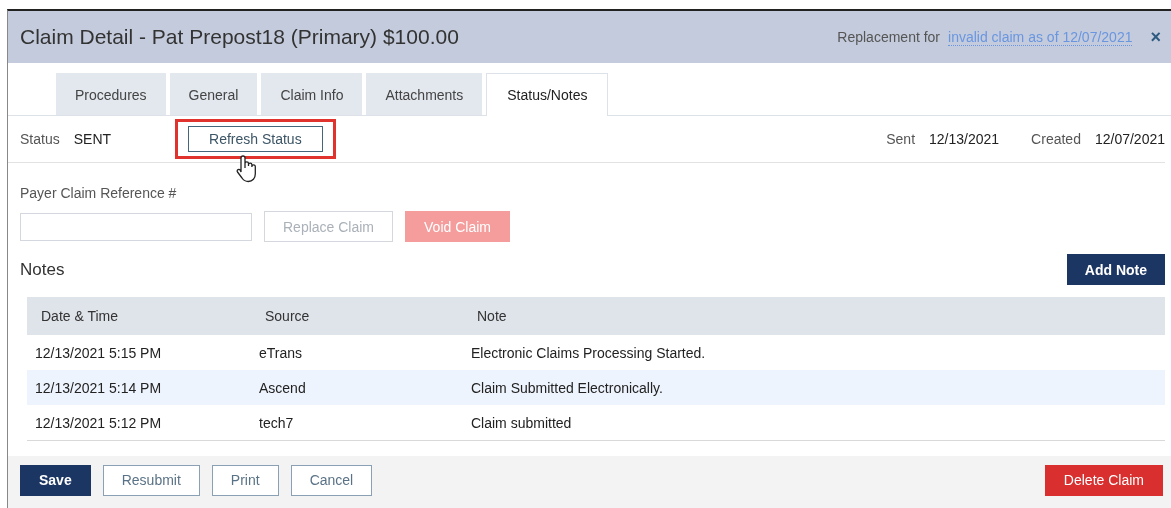  What do you see at coordinates (814, 352) in the screenshot?
I see `table-cell: Electronic Claims Processing Started.` at bounding box center [814, 352].